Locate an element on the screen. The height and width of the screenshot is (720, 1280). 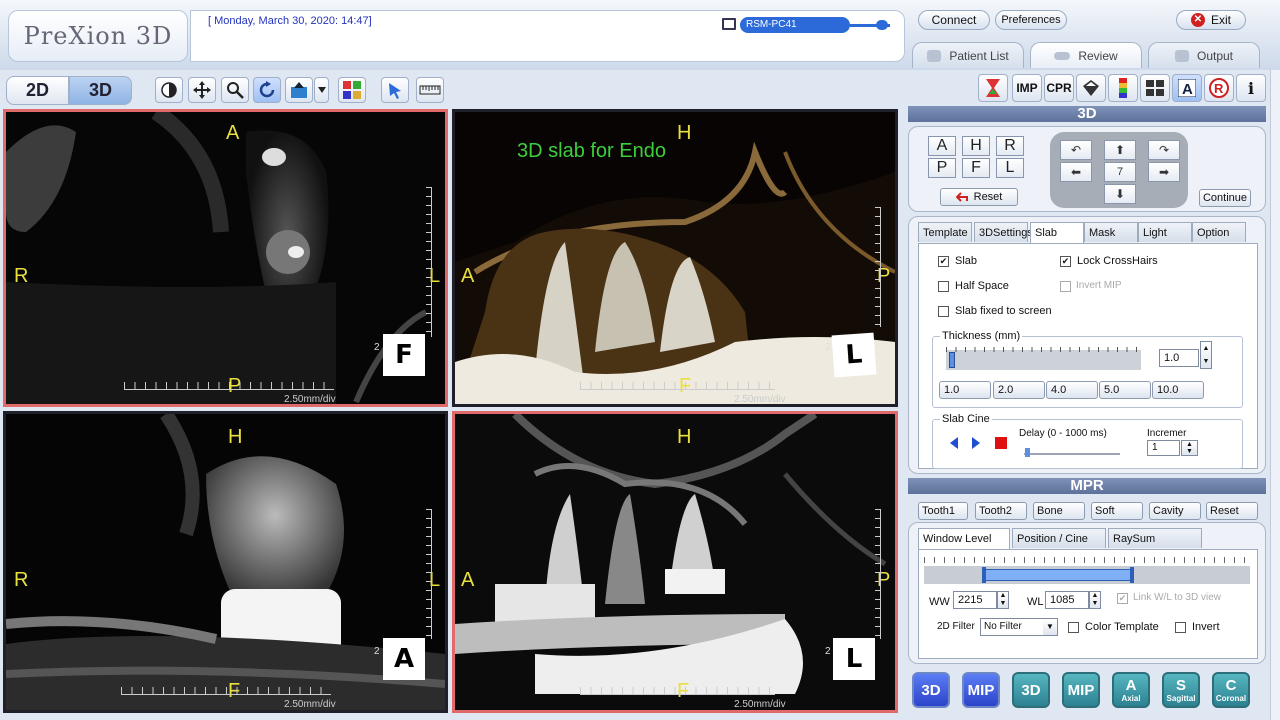
2d-filter-select: No Filter ▼ is located at coordinates (1019, 627).